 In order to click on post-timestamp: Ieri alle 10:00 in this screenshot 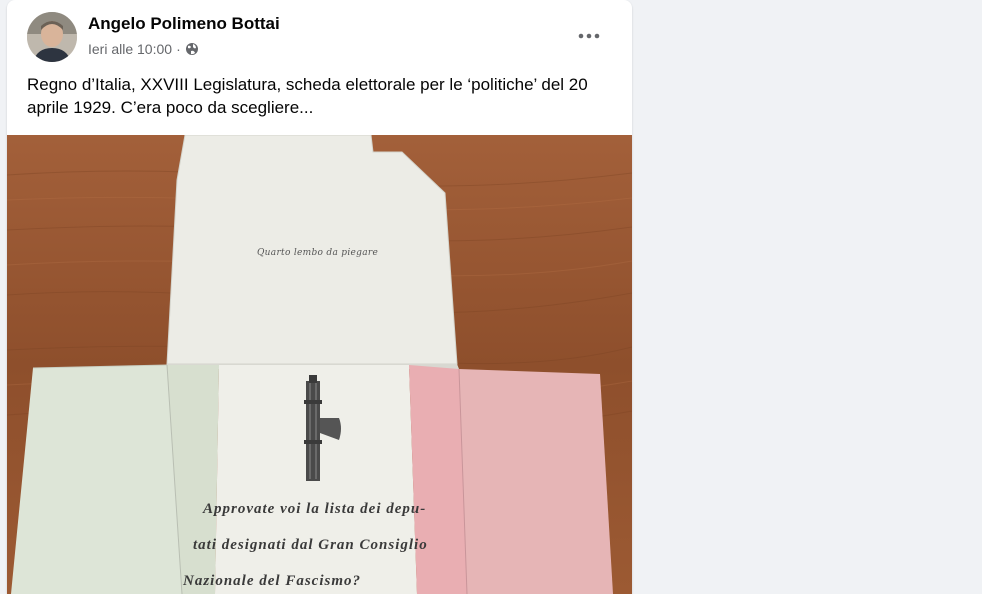, I will do `click(130, 49)`.